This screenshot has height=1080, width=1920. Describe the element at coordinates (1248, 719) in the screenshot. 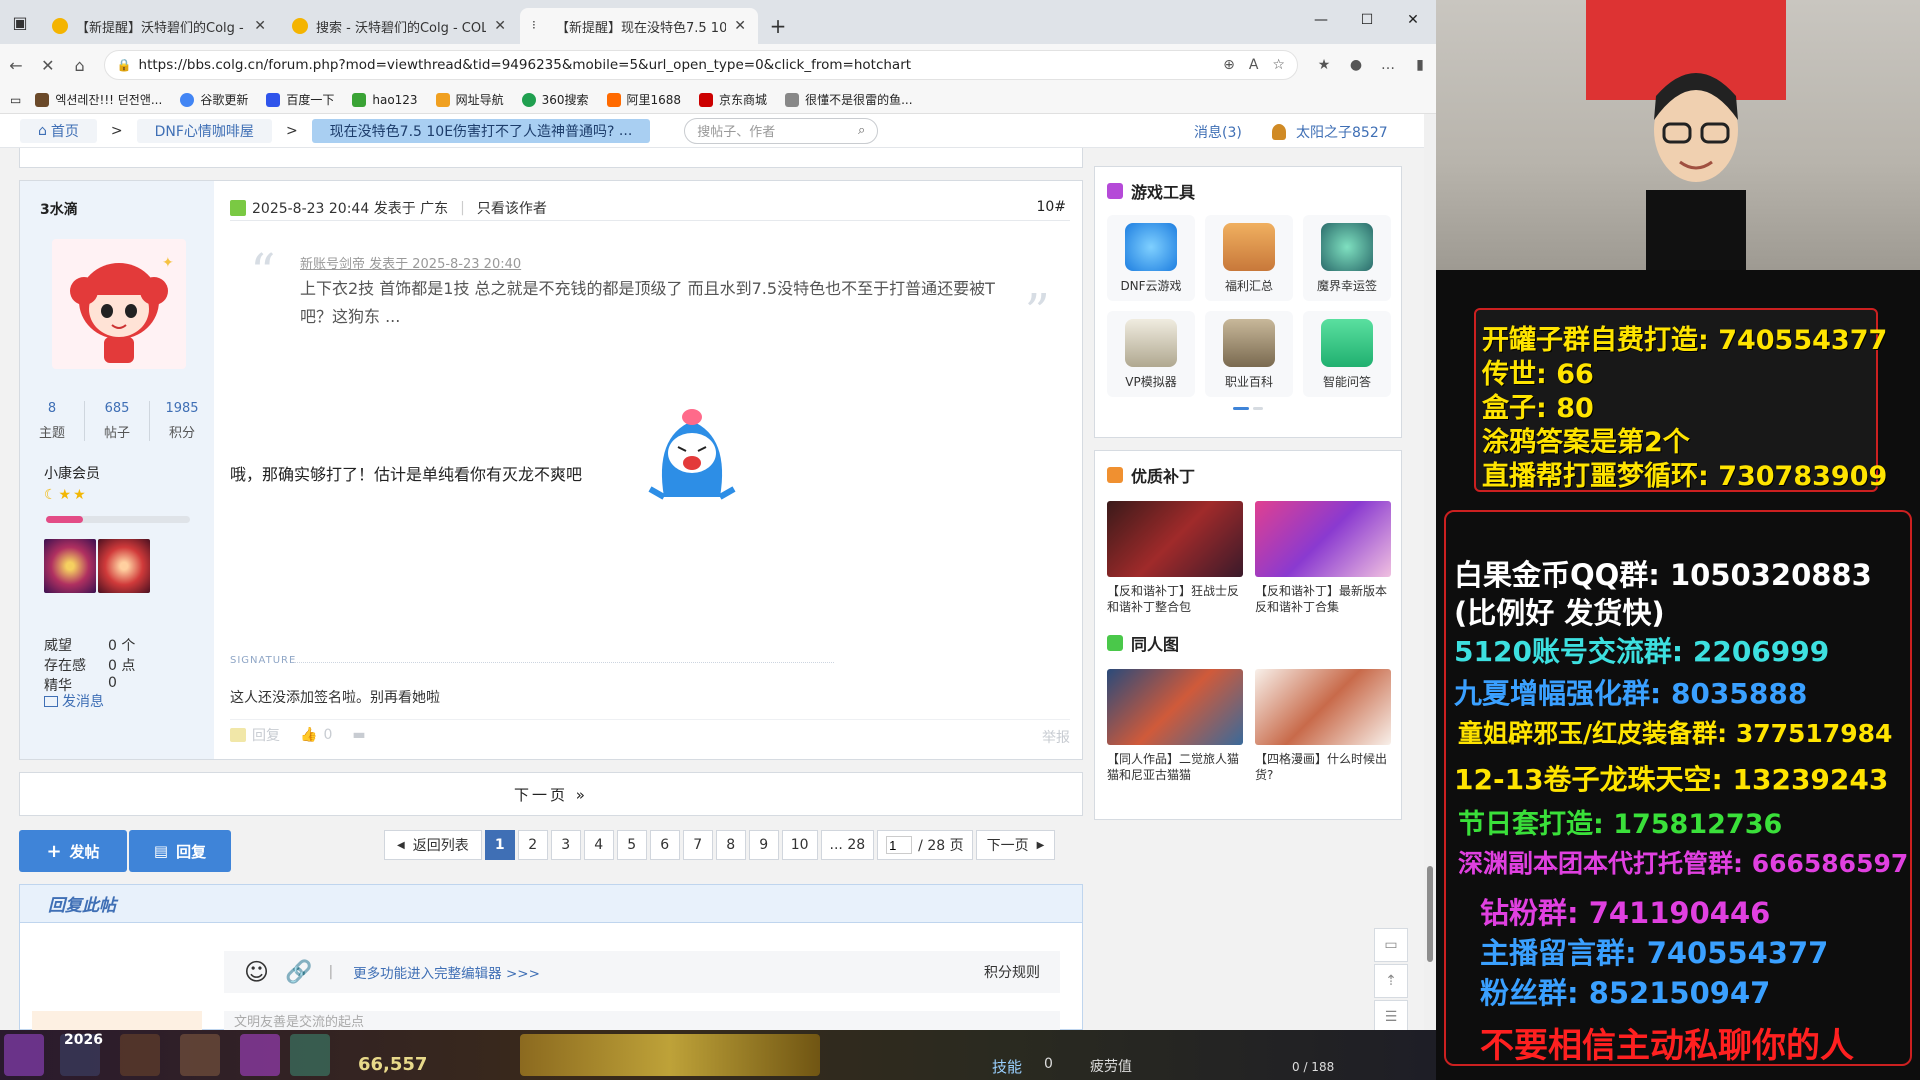

I see `fanart-list: 【同人作品】二觉旅人猫猫和尼亚古猫猫 【四格漫画】什么时候出货?` at that location.